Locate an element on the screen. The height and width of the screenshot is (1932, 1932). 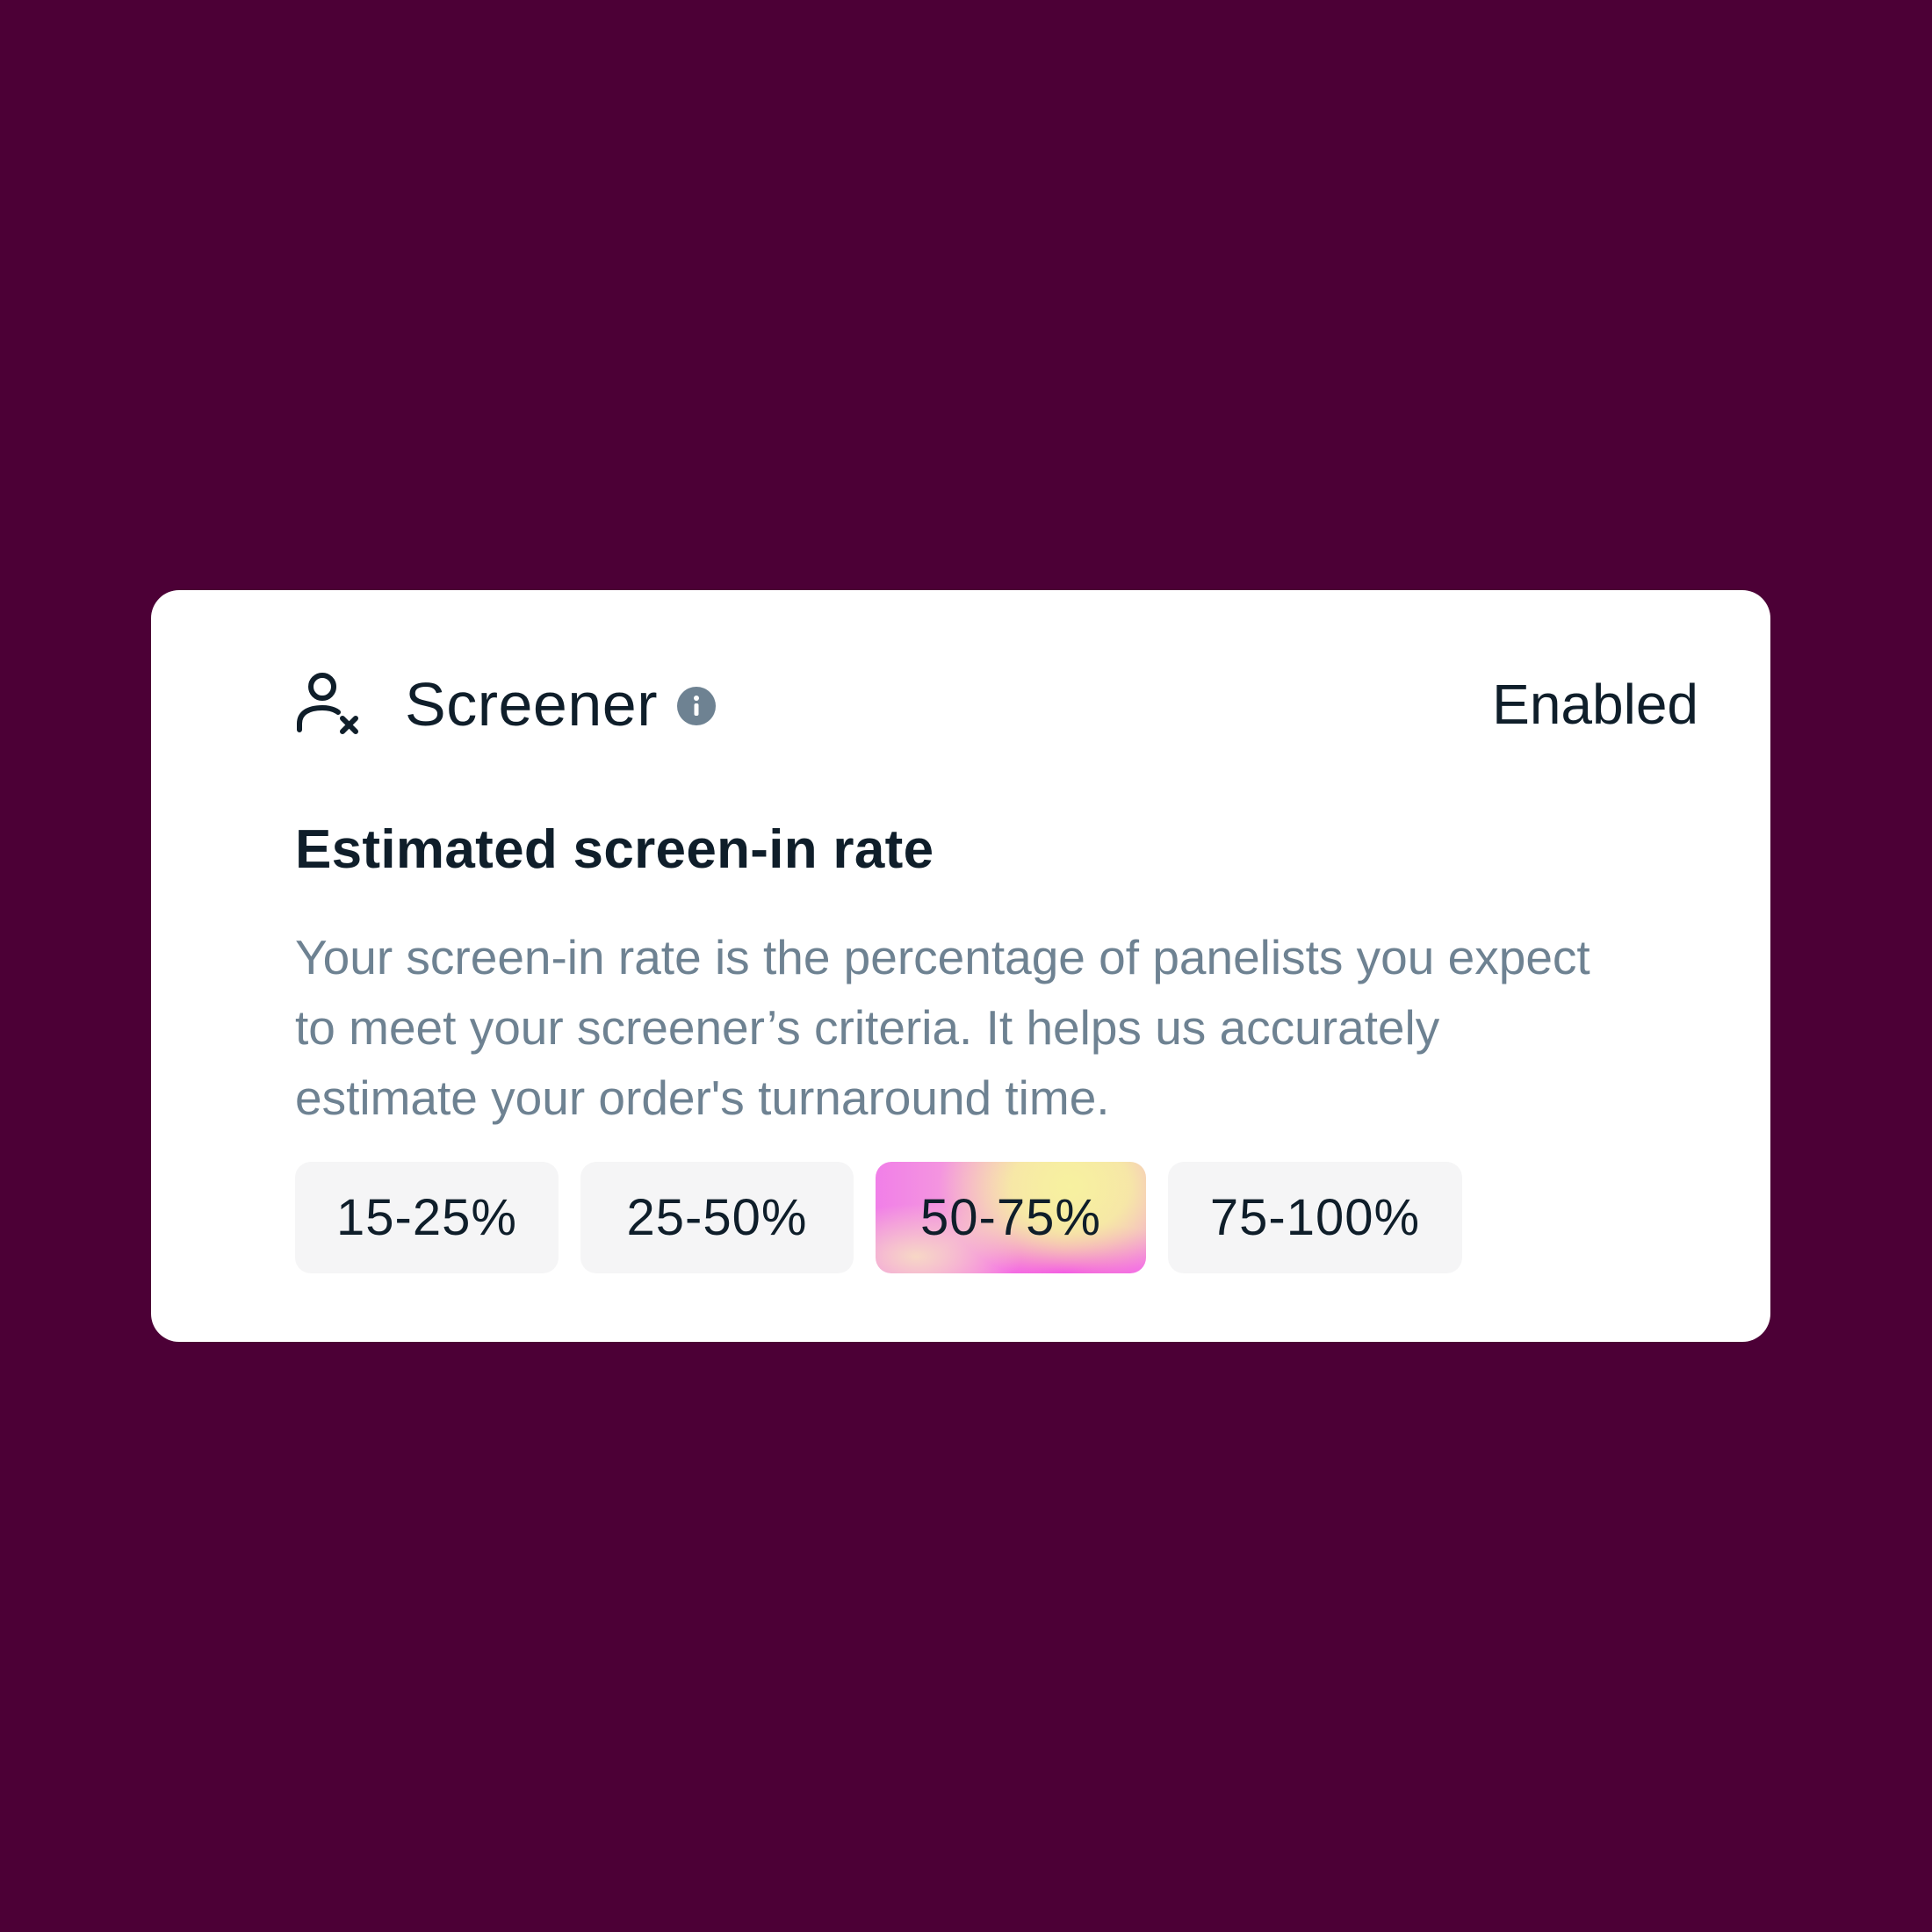
option-50-75: 50-75% is located at coordinates (1011, 1217).